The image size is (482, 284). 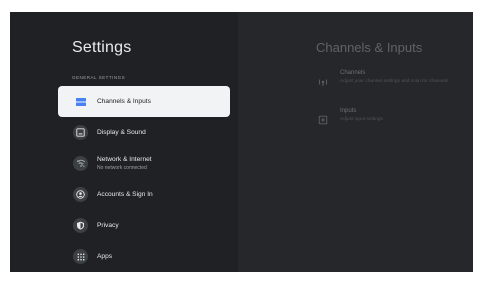 I want to click on menu-item-label: Apps, so click(x=105, y=256).